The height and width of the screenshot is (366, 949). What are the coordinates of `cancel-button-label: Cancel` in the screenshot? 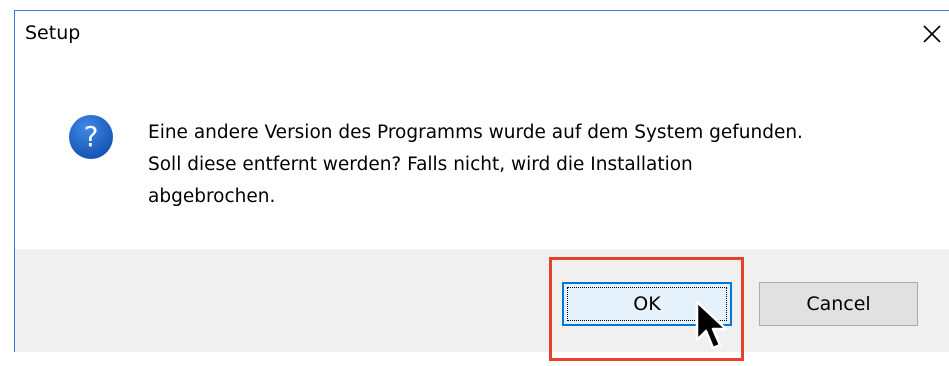 It's located at (838, 304).